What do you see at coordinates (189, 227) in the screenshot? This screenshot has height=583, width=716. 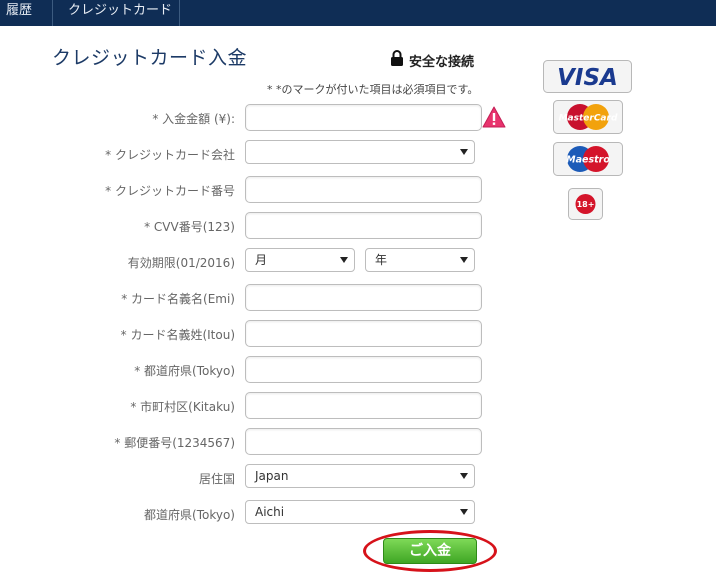 I see `cvv-label: * CVV番号(123)` at bounding box center [189, 227].